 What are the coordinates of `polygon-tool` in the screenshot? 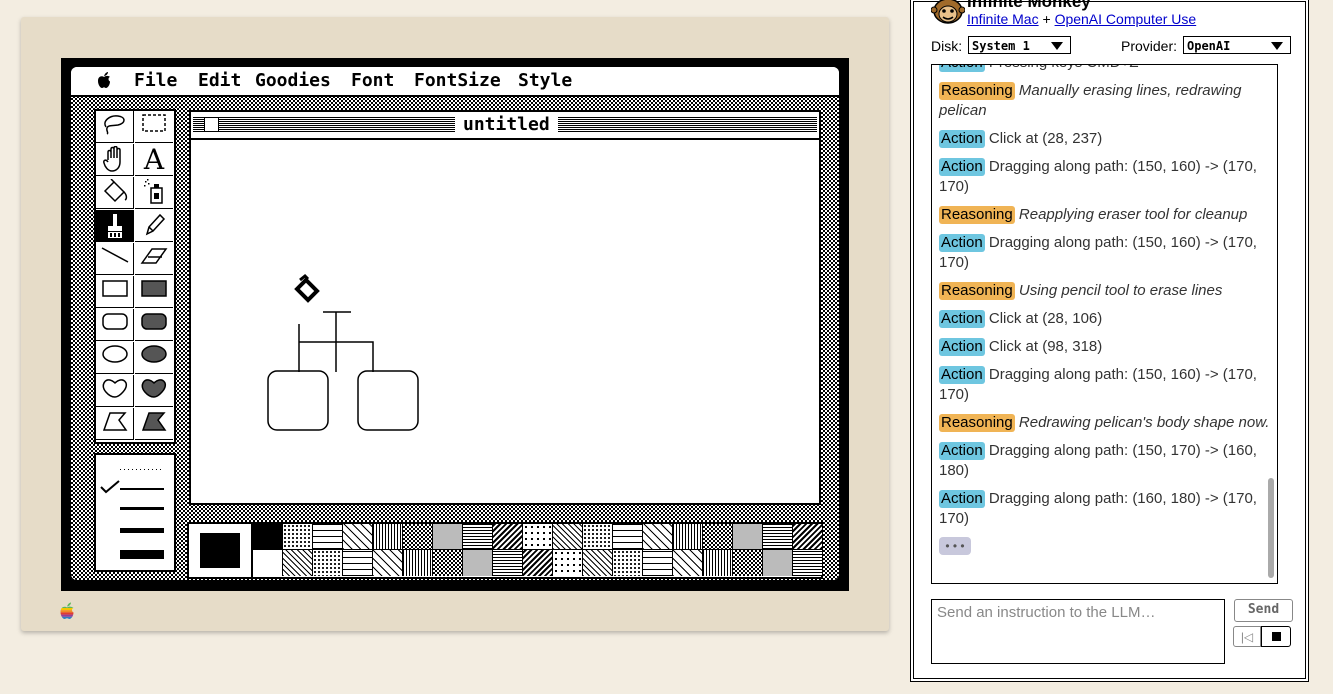 It's located at (115, 424).